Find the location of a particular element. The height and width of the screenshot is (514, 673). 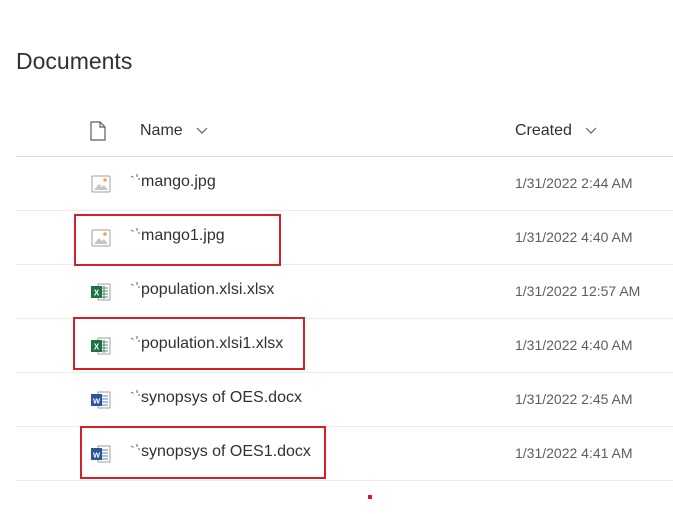

created-column-label: Created is located at coordinates (543, 131).